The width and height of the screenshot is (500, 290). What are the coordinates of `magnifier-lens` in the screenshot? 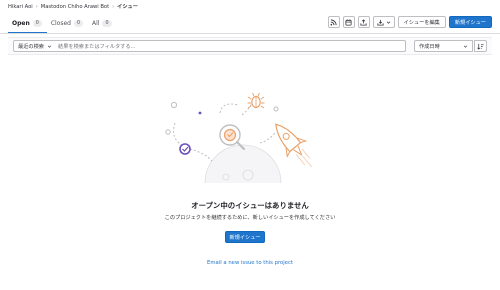 It's located at (230, 135).